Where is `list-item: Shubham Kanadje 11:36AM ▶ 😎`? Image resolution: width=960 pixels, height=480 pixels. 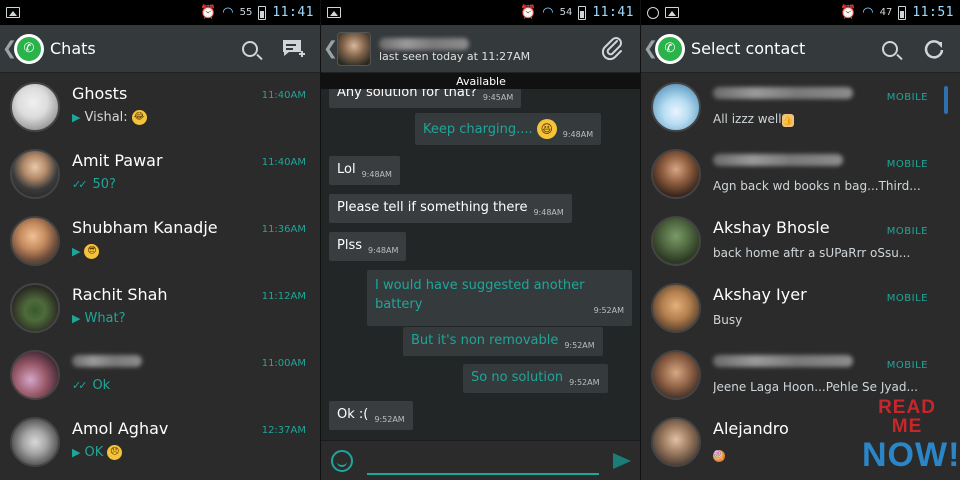 list-item: Shubham Kanadje 11:36AM ▶ 😎 is located at coordinates (160, 240).